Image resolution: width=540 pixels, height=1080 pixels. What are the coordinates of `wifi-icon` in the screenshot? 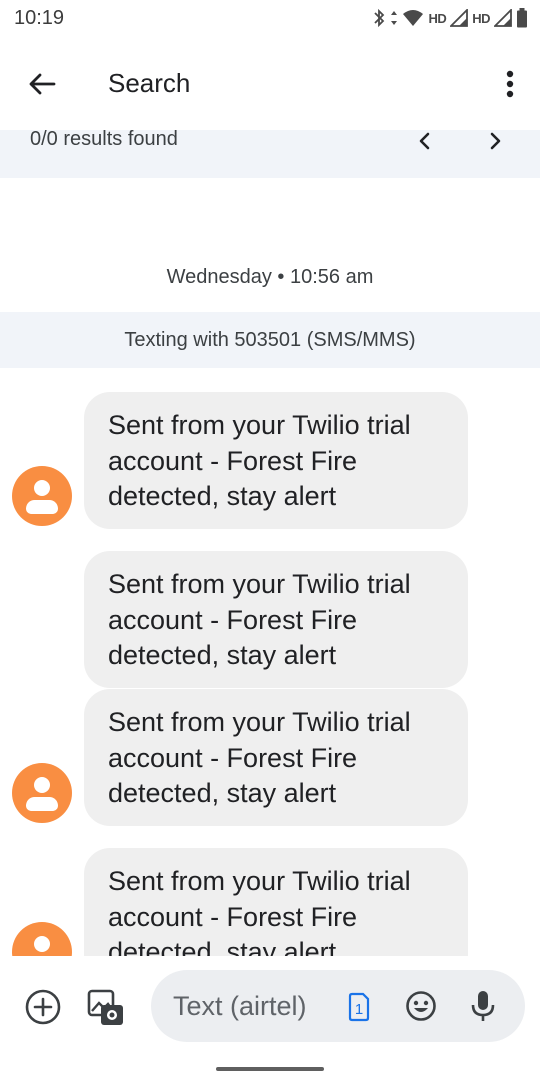 It's located at (413, 18).